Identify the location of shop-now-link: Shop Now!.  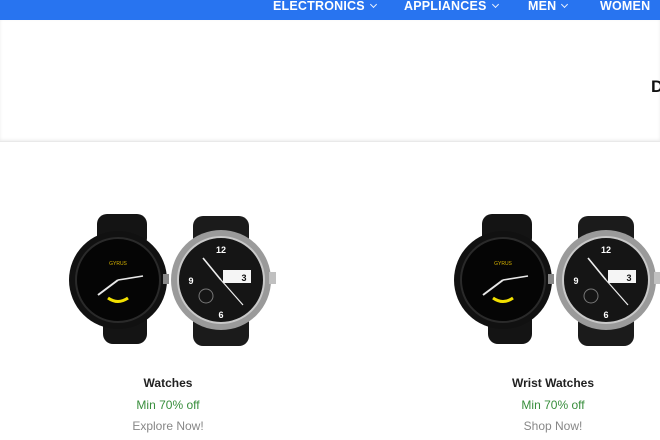
(549, 426).